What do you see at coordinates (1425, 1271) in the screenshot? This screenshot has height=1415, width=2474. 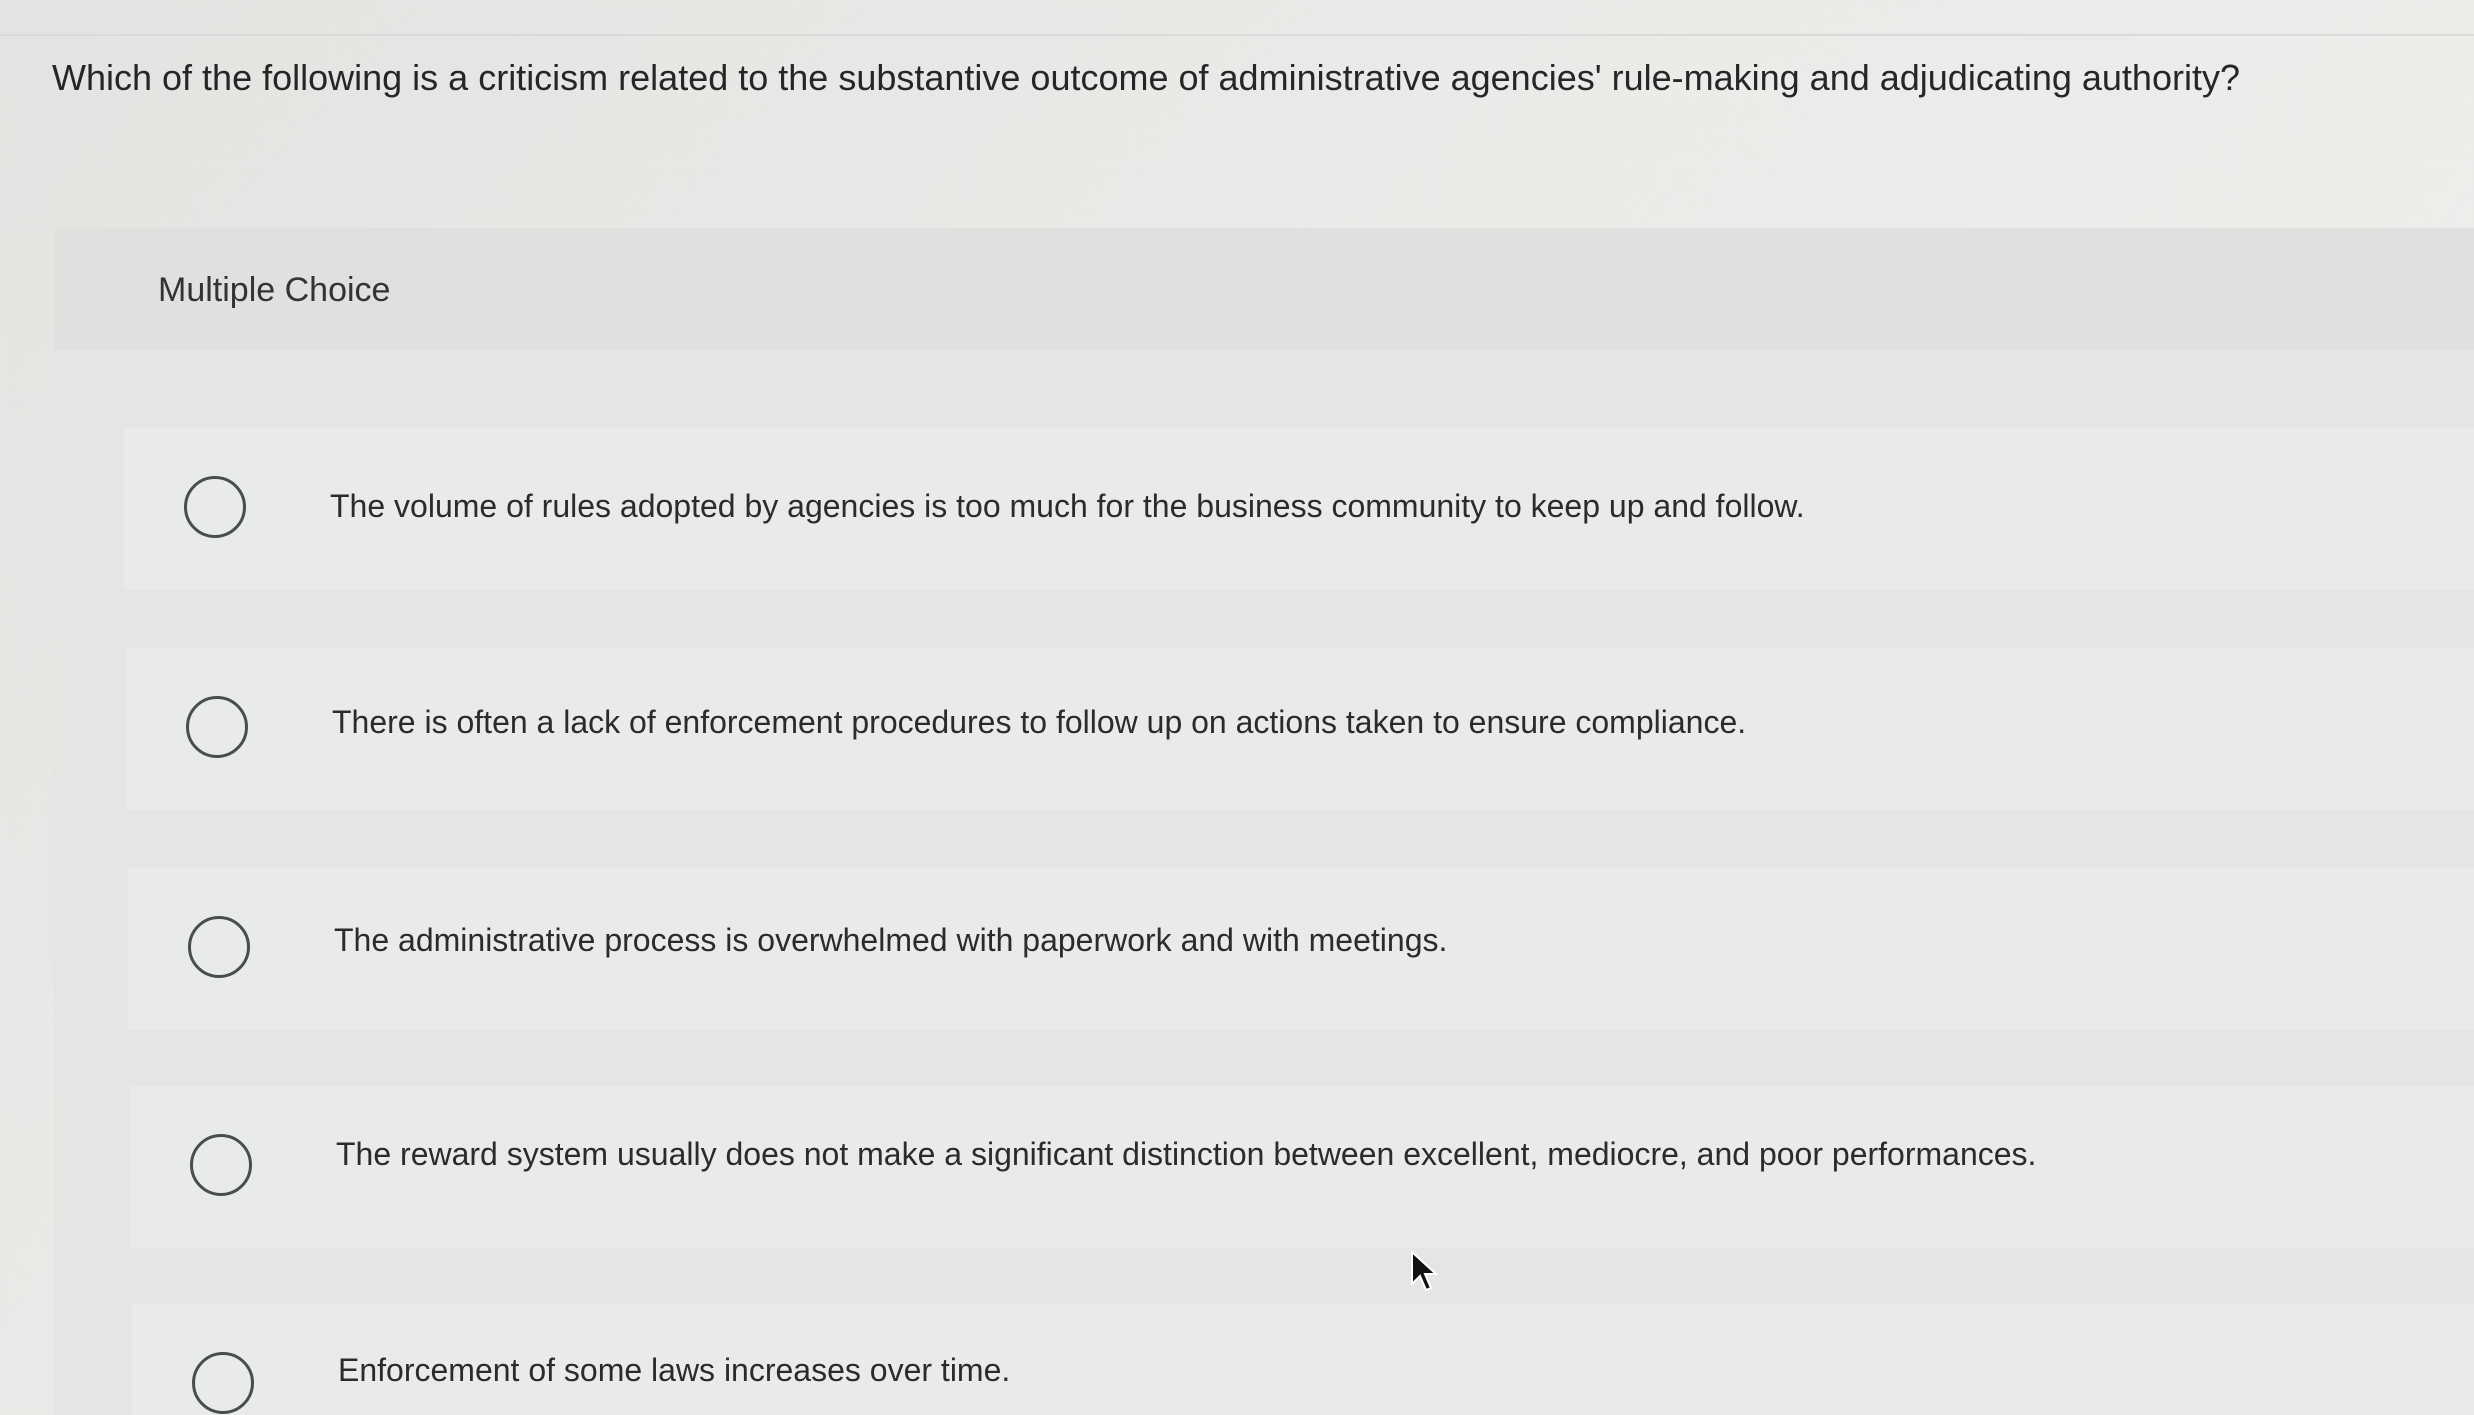 I see `mouse-pointer-icon` at bounding box center [1425, 1271].